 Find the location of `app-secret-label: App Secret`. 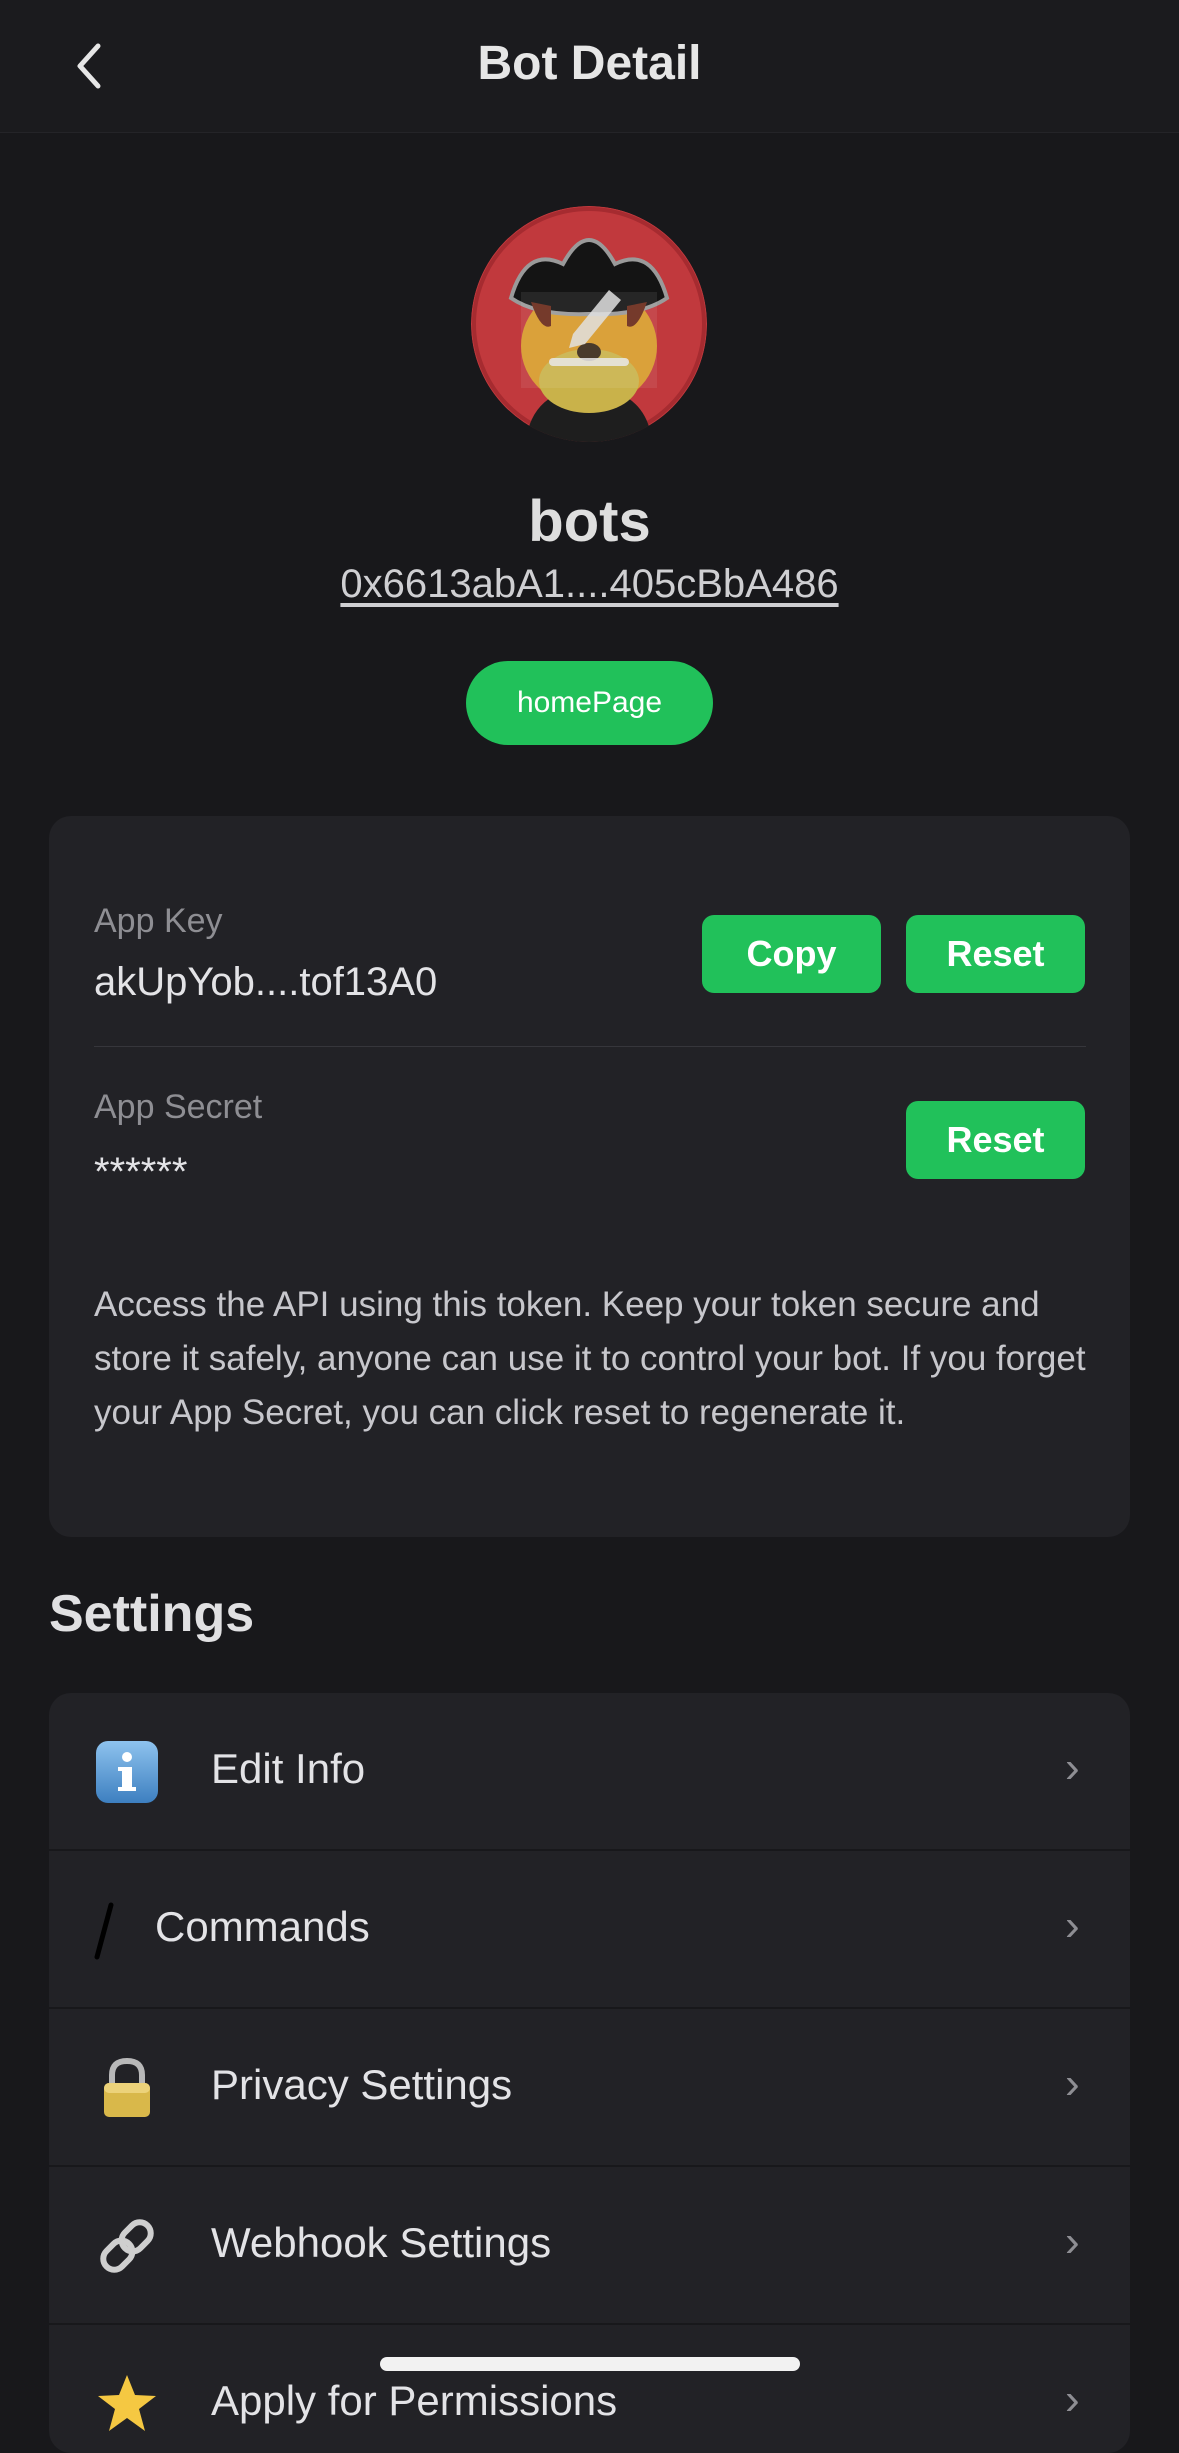

app-secret-label: App Secret is located at coordinates (178, 1107).